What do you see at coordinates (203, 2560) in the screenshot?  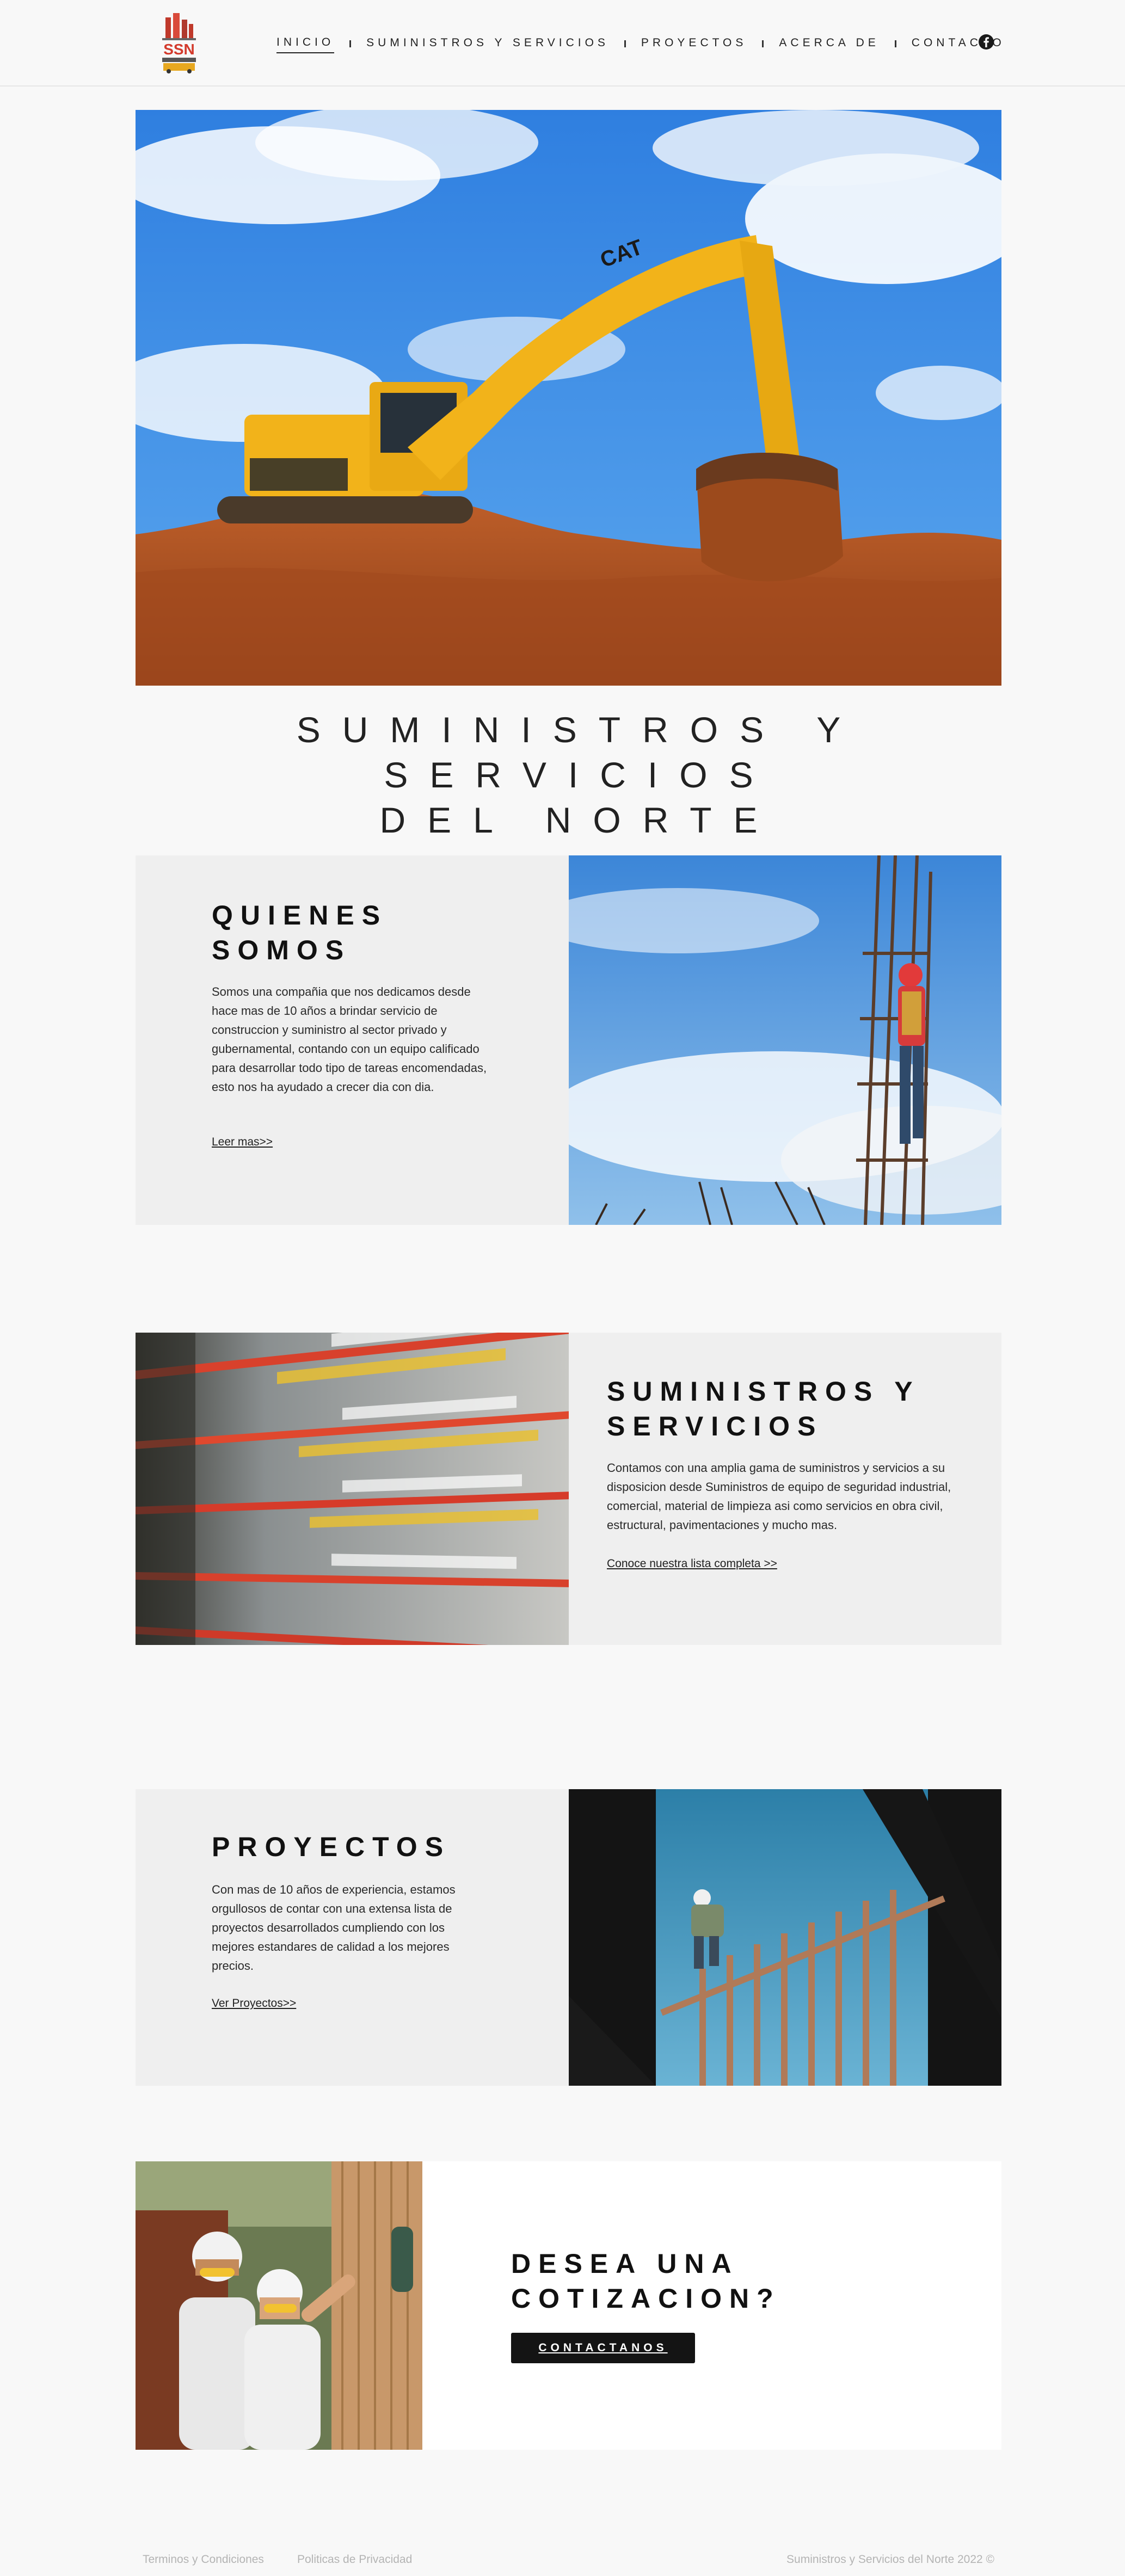 I see `footer-terms-link: Terminos y Condiciones` at bounding box center [203, 2560].